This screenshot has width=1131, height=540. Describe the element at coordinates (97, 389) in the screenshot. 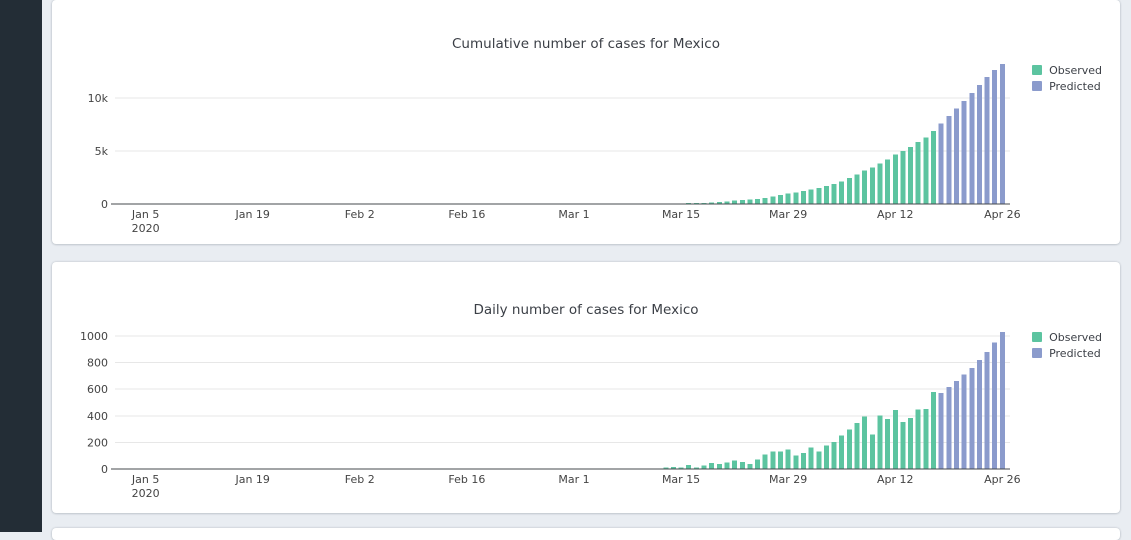

I see `svg-text: 600` at that location.